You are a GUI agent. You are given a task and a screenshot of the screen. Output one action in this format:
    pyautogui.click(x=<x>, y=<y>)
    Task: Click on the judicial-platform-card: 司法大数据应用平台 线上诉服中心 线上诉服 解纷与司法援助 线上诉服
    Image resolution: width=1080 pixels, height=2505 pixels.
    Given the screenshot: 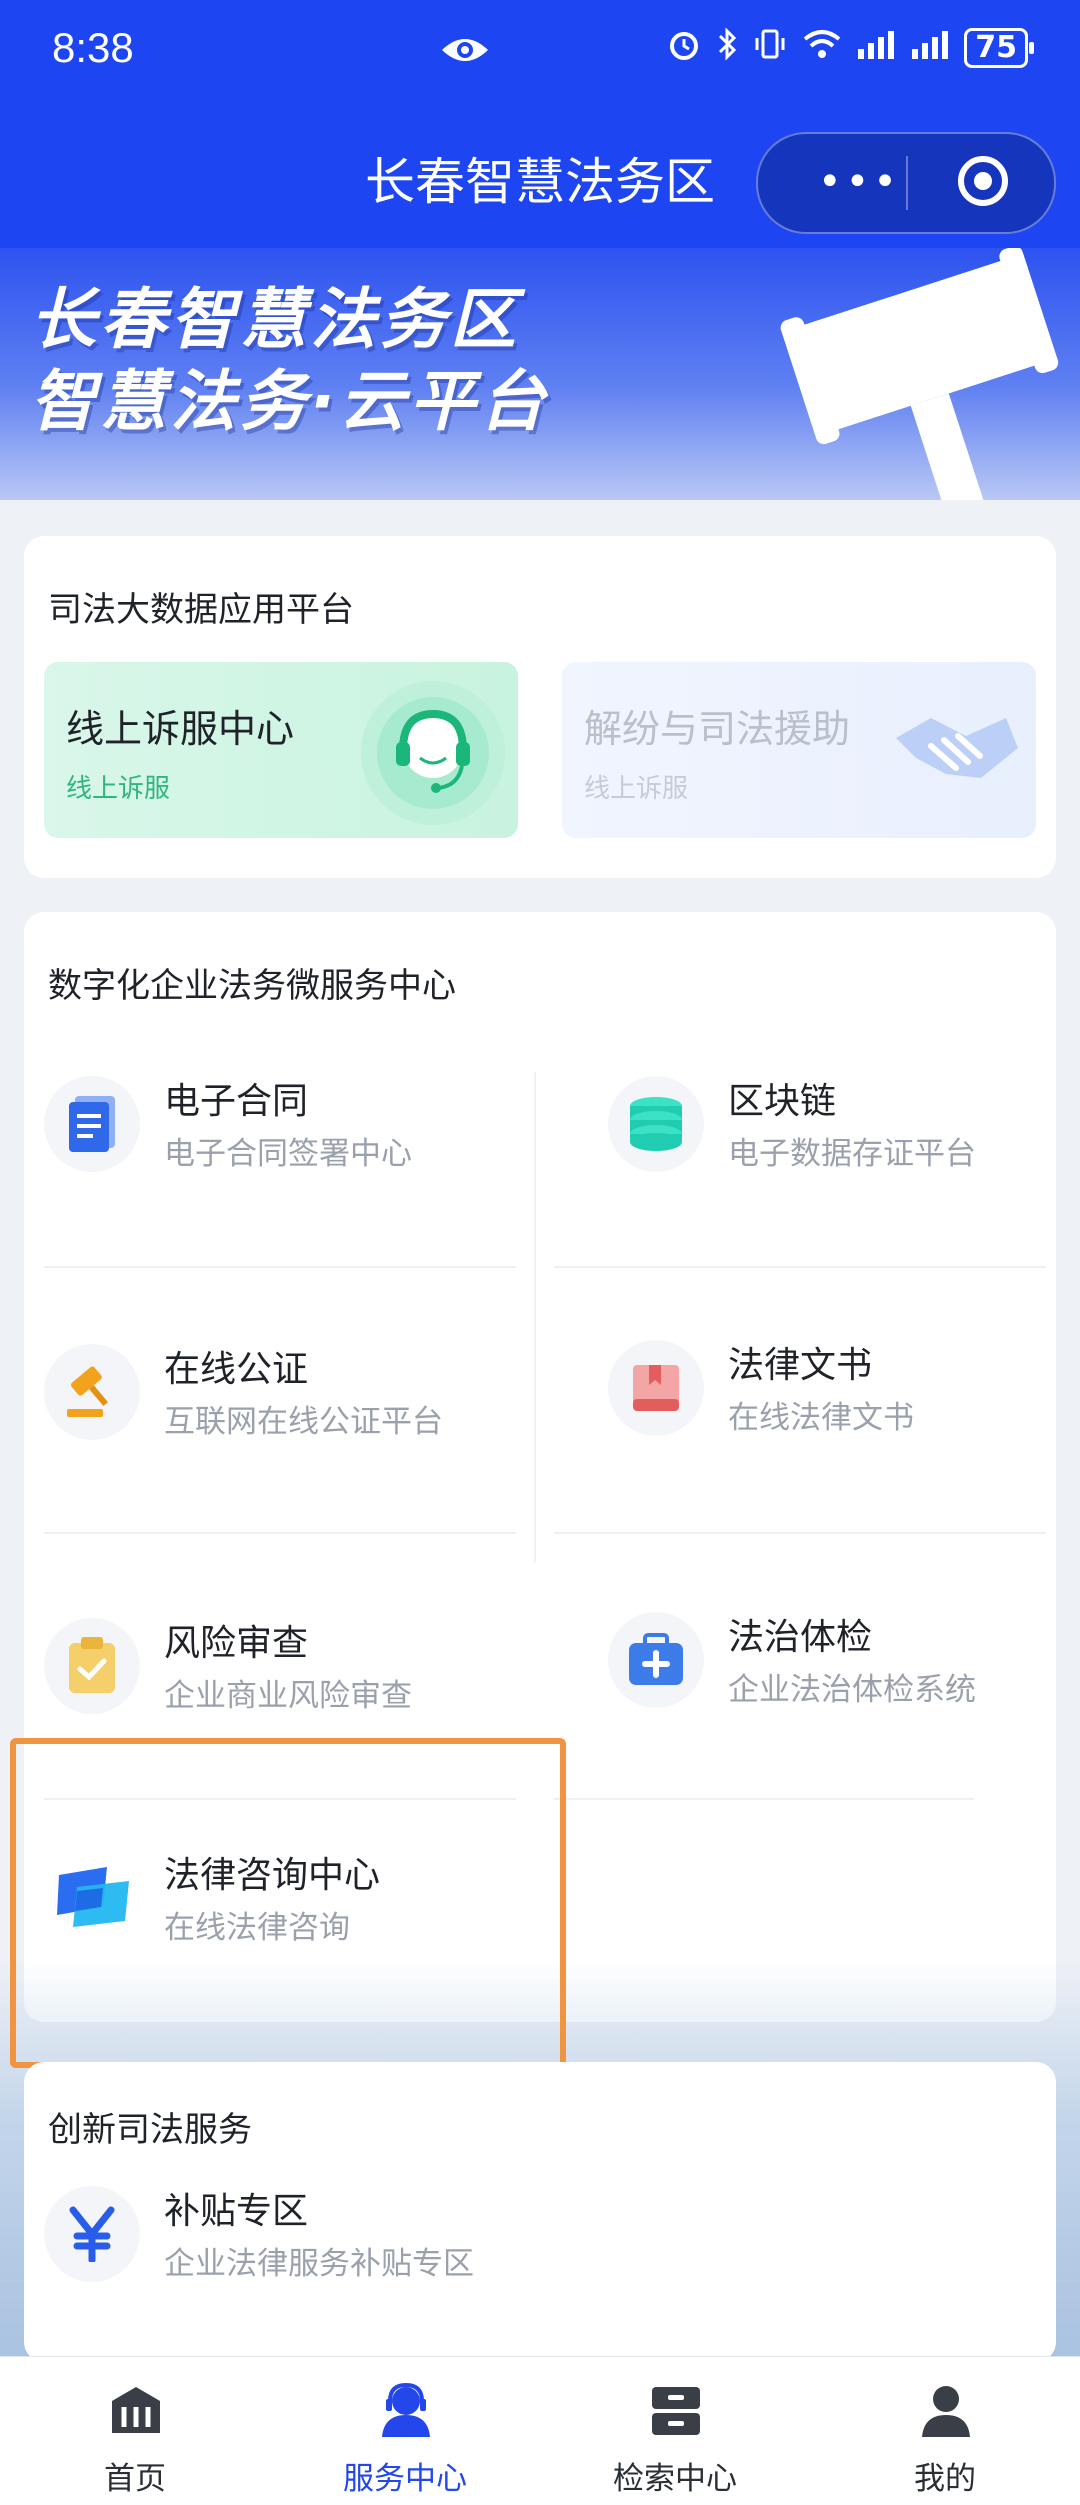 What is the action you would take?
    pyautogui.click(x=540, y=707)
    